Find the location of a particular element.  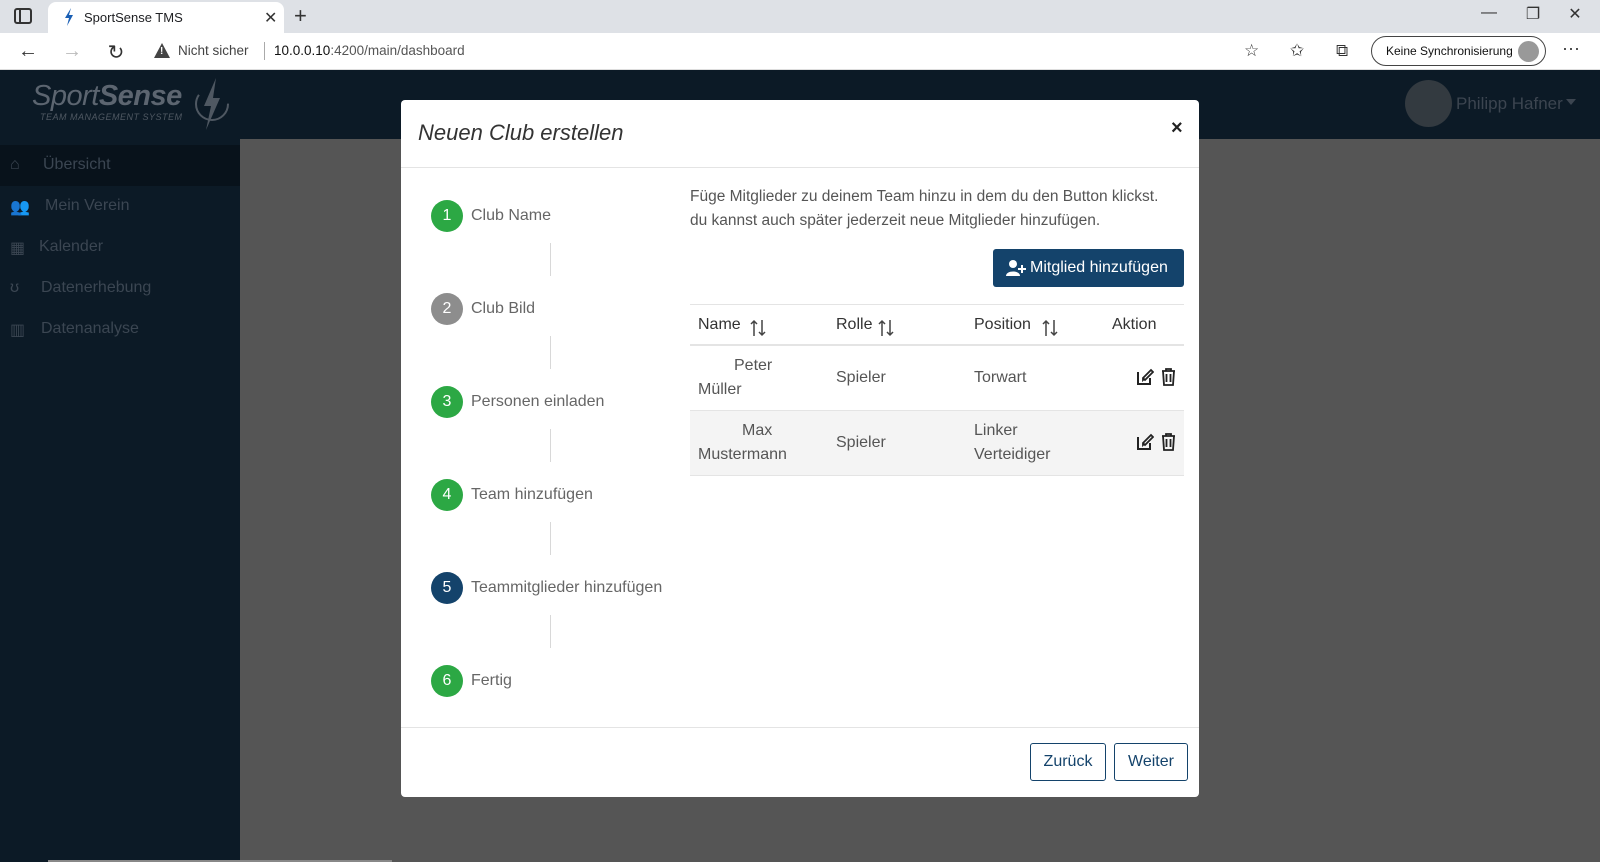

sync-button: Keine Synchronisierung is located at coordinates (1458, 51).